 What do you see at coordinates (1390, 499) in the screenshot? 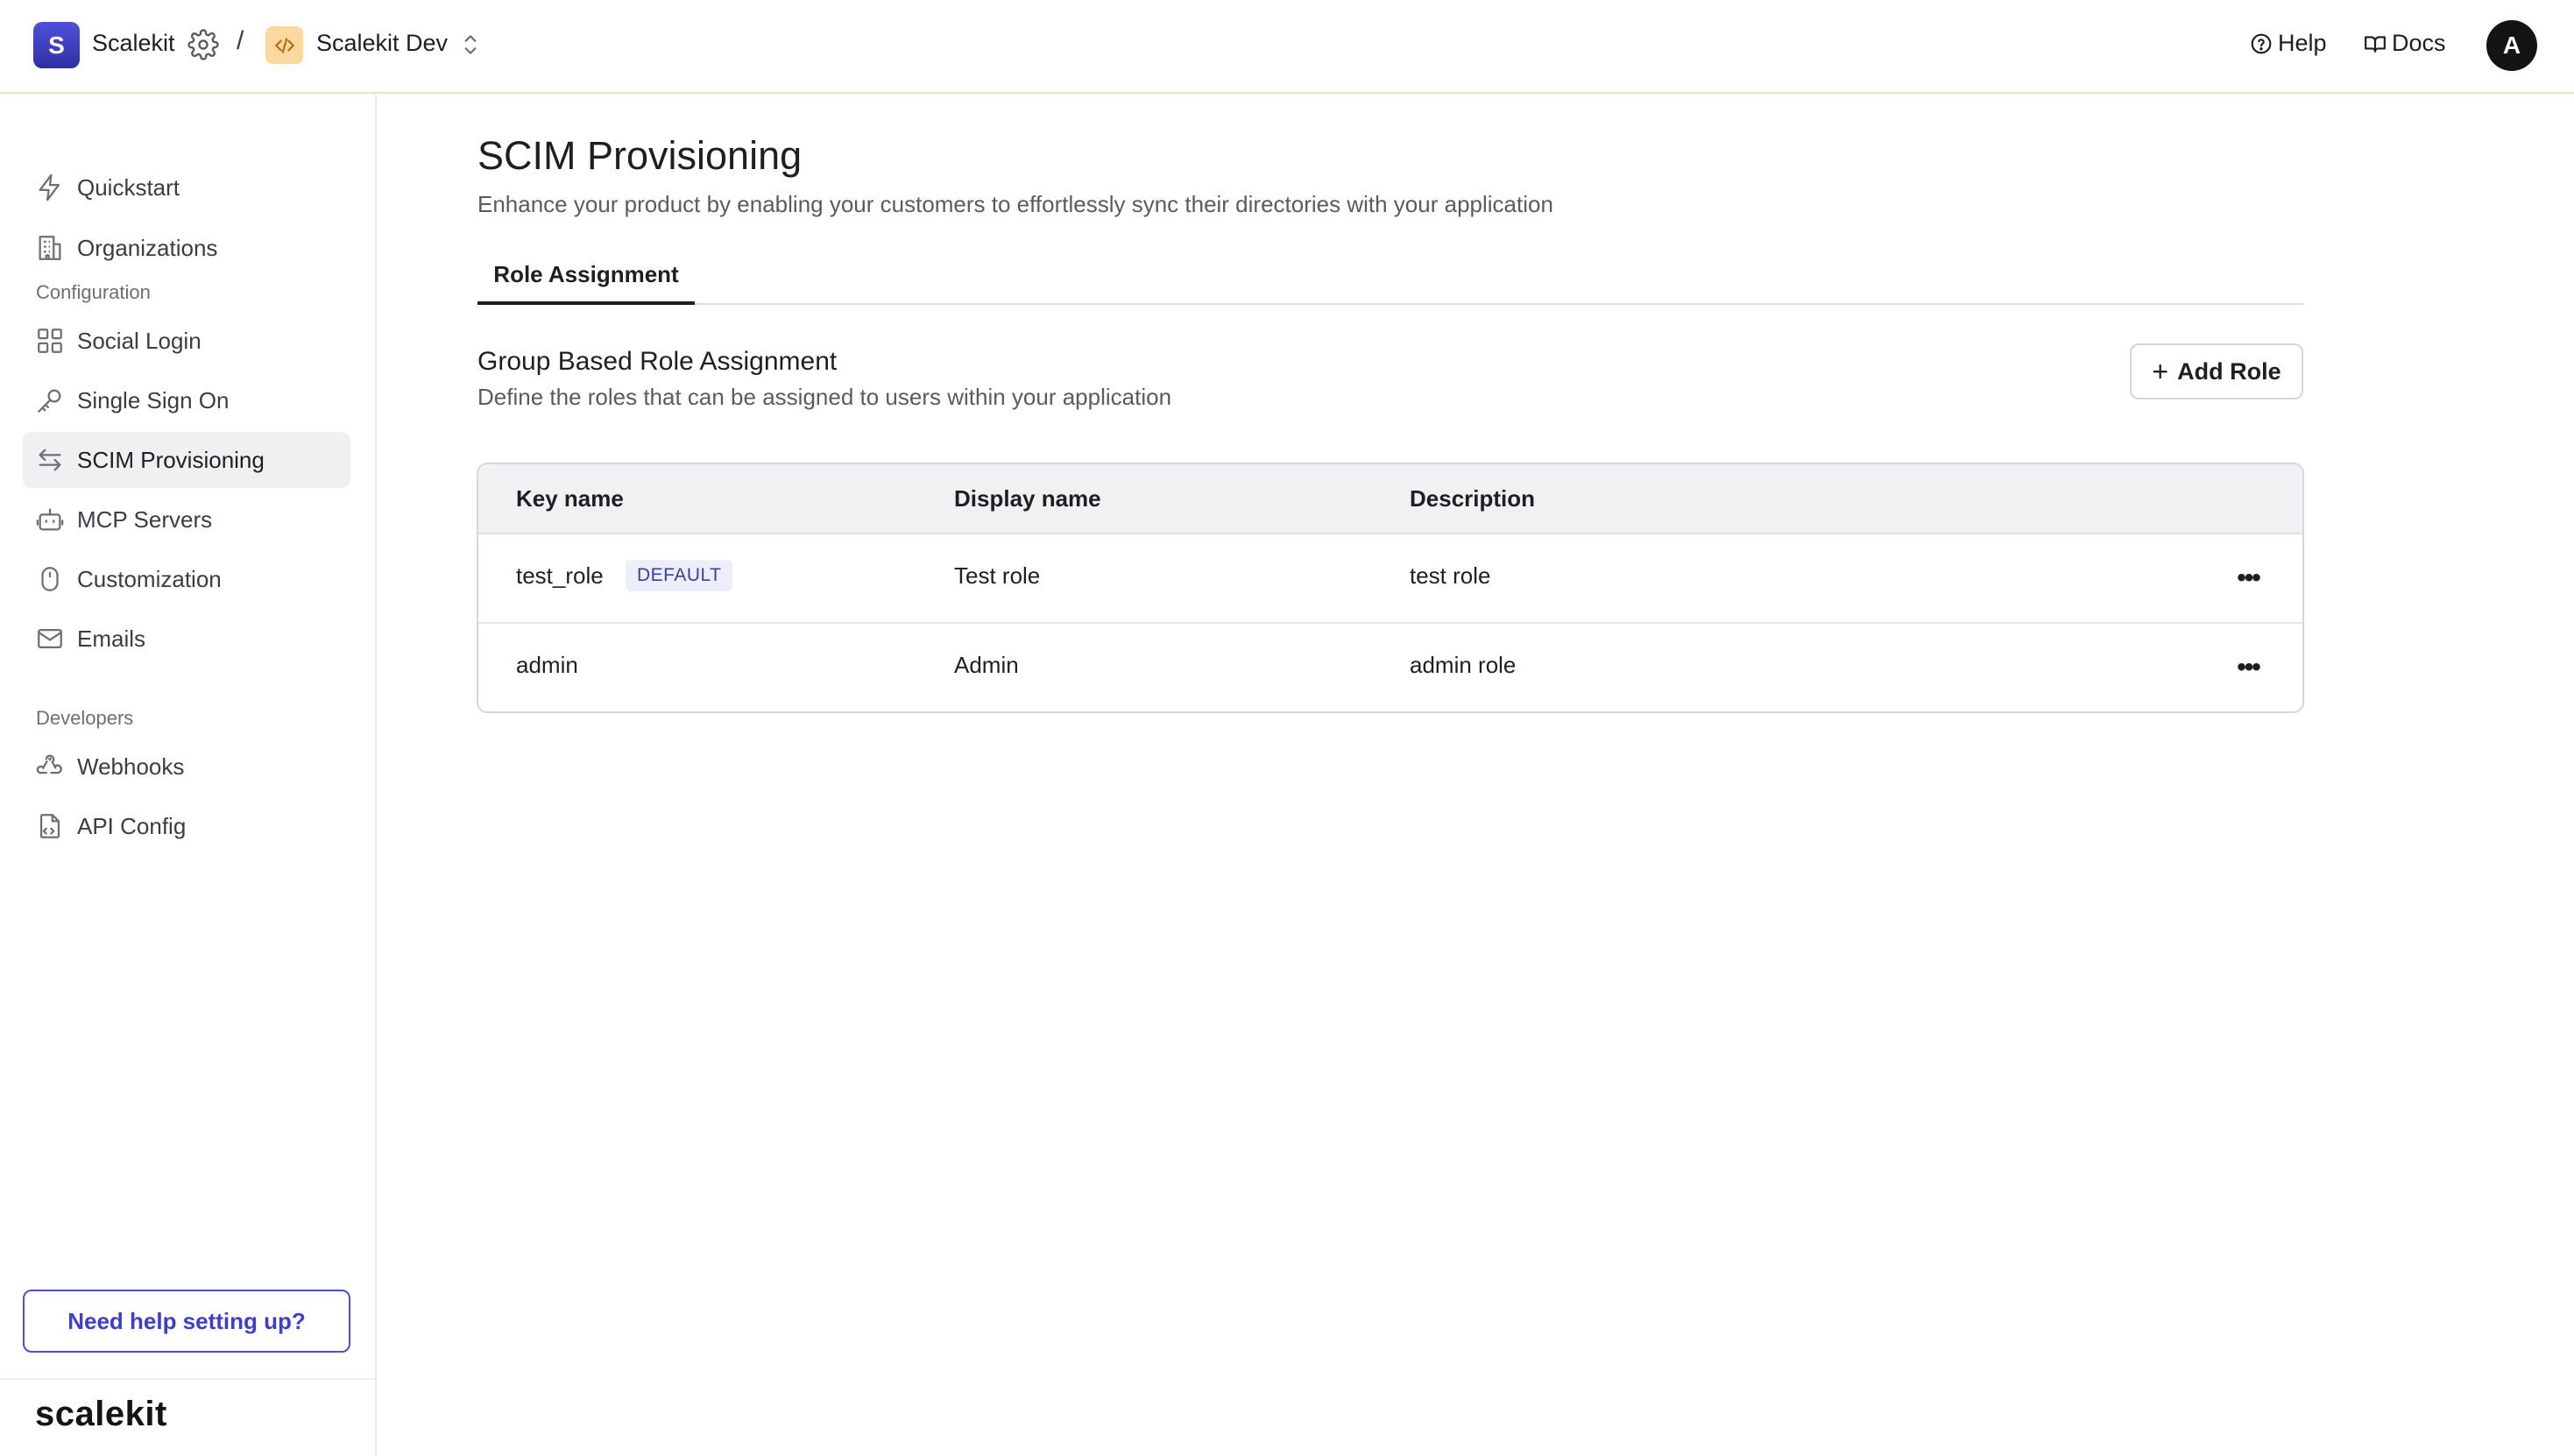
I see `table-header: Key name Display name Description` at bounding box center [1390, 499].